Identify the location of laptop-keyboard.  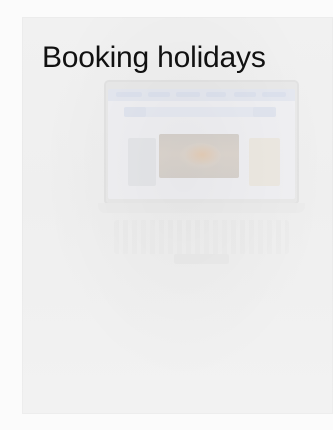
(201, 237).